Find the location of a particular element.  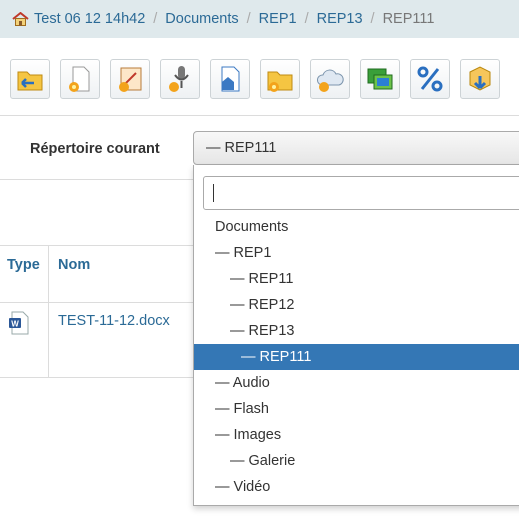

images-button is located at coordinates (380, 79).